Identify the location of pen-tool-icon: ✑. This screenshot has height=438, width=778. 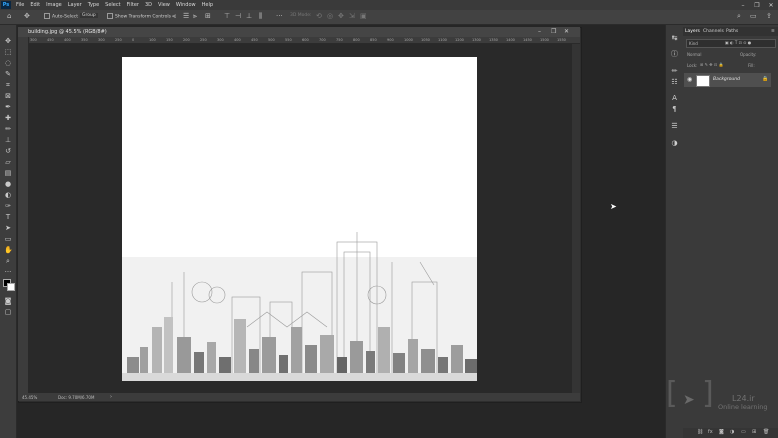
(8, 206).